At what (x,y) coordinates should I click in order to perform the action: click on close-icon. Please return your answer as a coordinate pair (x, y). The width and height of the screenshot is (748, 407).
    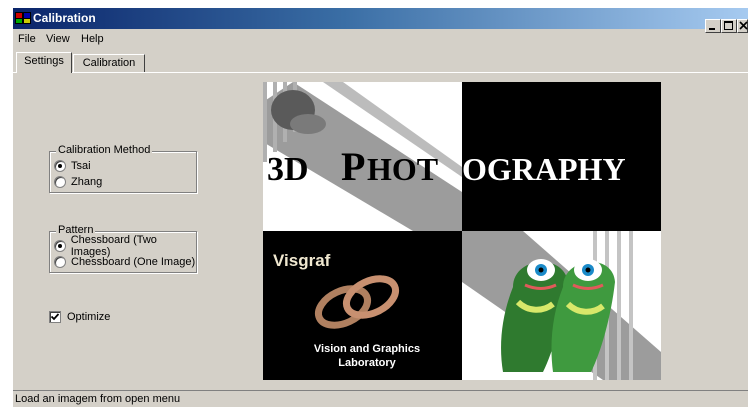
    Looking at the image, I should click on (743, 25).